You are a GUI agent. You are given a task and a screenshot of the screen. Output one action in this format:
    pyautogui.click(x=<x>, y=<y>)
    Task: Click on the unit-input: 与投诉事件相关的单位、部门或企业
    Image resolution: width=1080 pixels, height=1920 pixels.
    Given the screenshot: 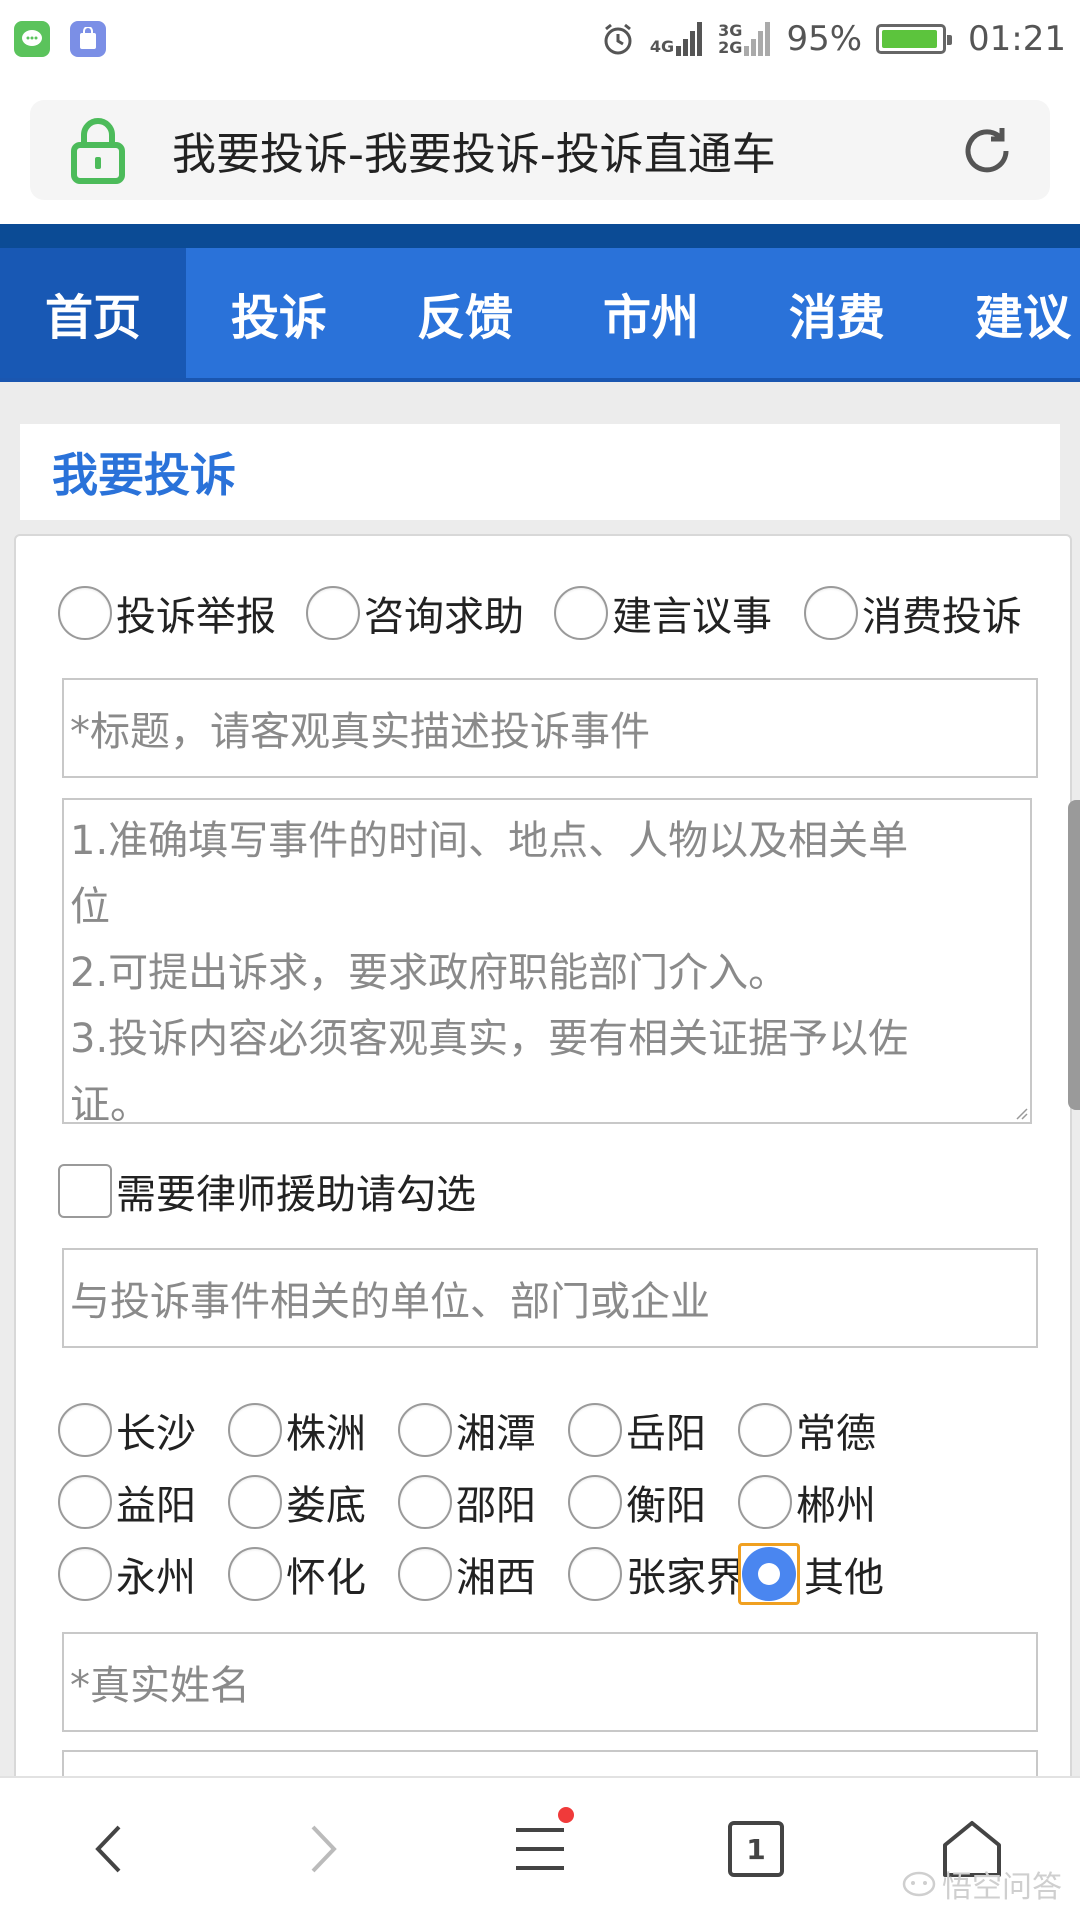 What is the action you would take?
    pyautogui.click(x=550, y=1298)
    